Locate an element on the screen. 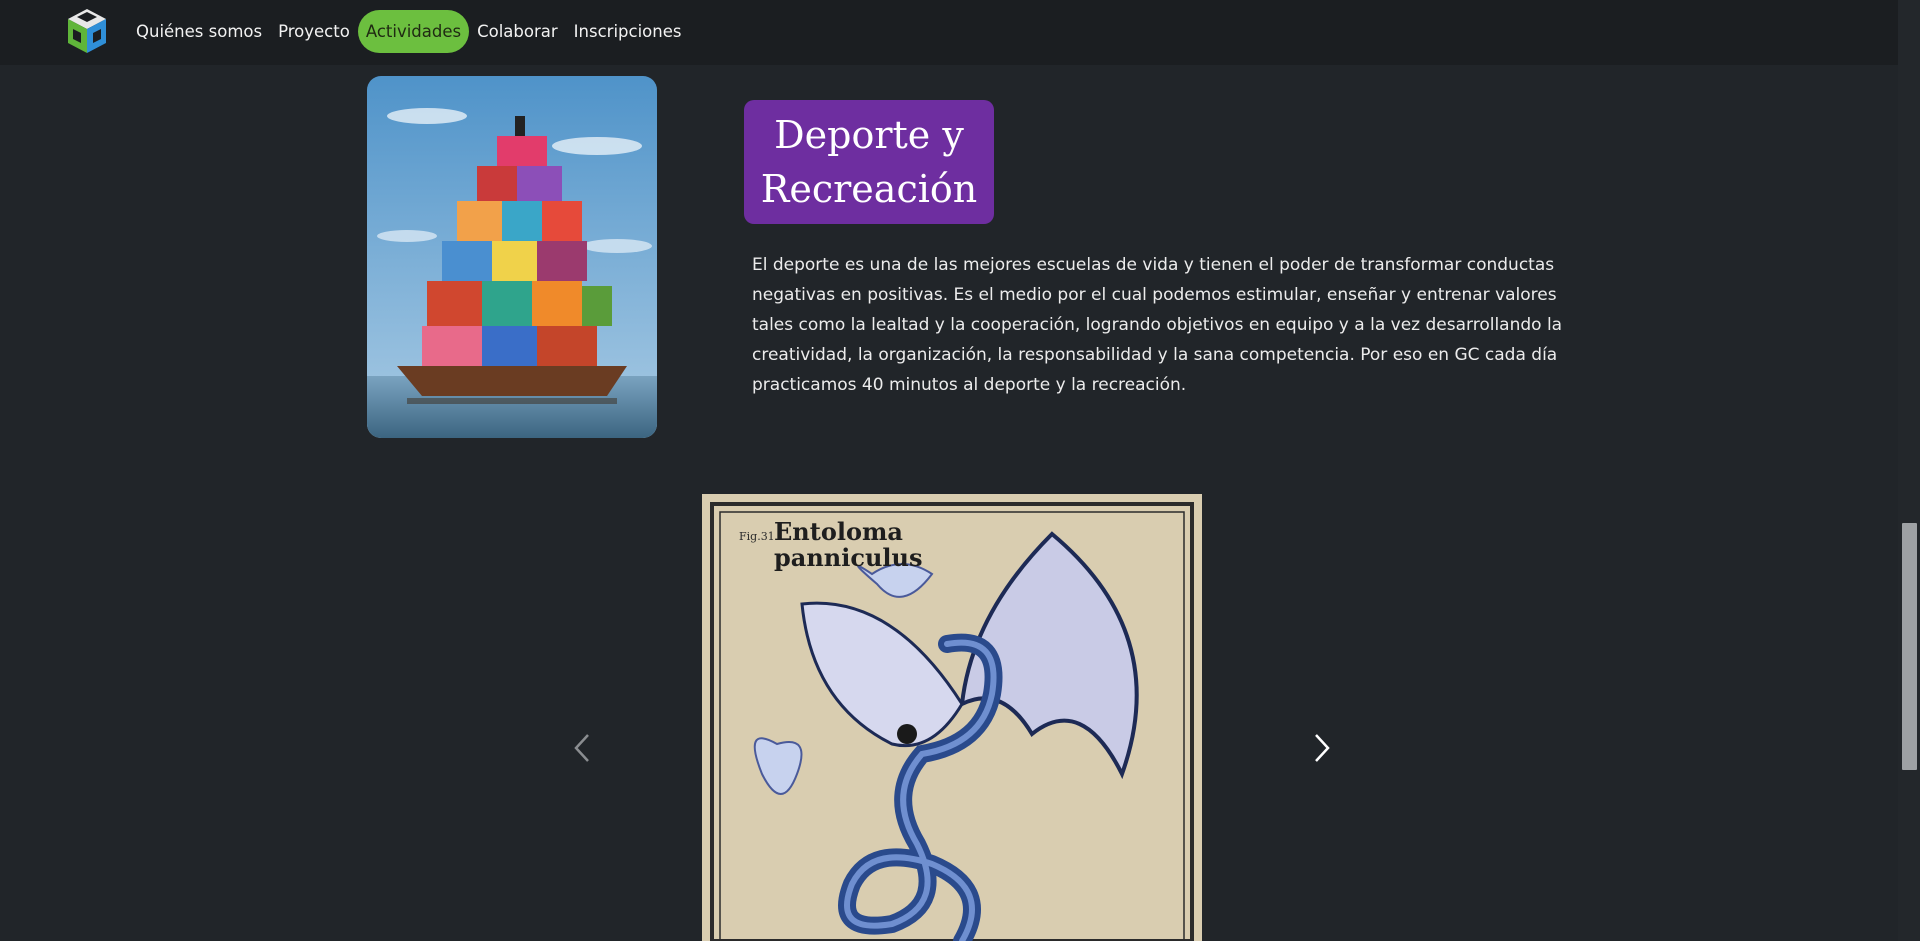  section-title-badge: Deporte y Recreación is located at coordinates (869, 162).